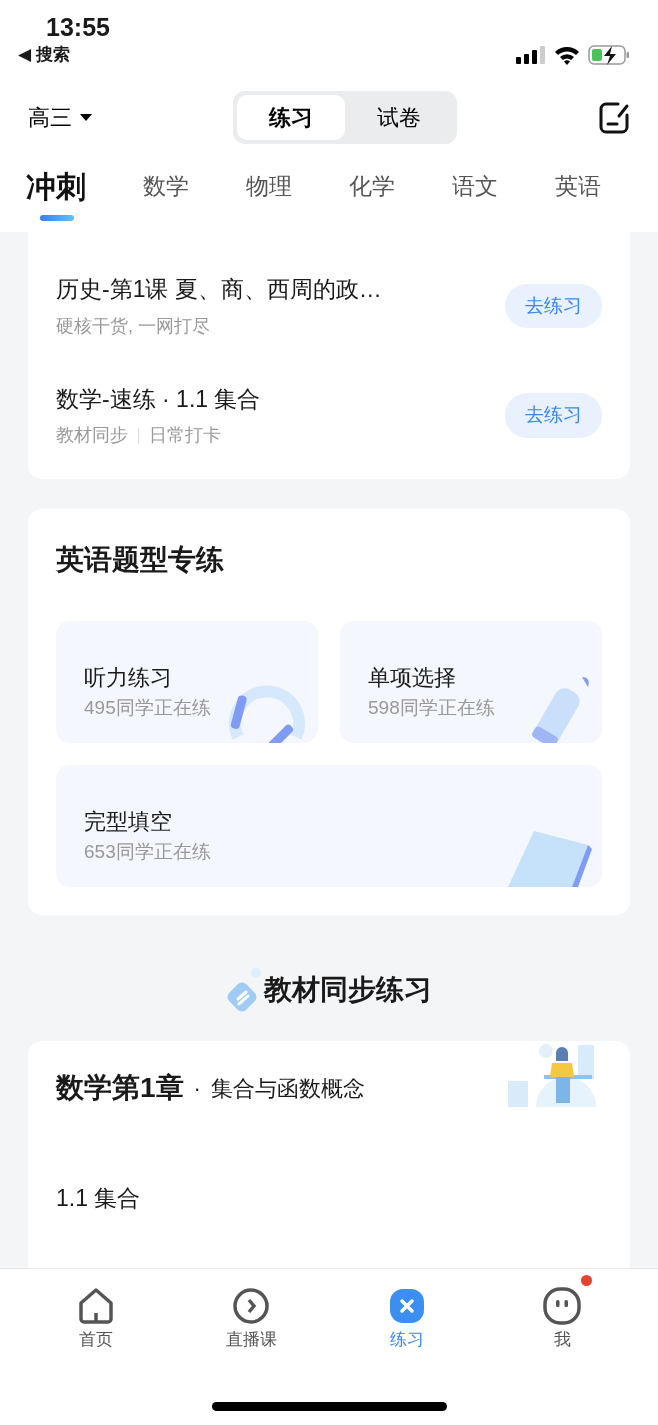 This screenshot has width=658, height=1425. Describe the element at coordinates (372, 193) in the screenshot. I see `subject-tab: 化学` at that location.